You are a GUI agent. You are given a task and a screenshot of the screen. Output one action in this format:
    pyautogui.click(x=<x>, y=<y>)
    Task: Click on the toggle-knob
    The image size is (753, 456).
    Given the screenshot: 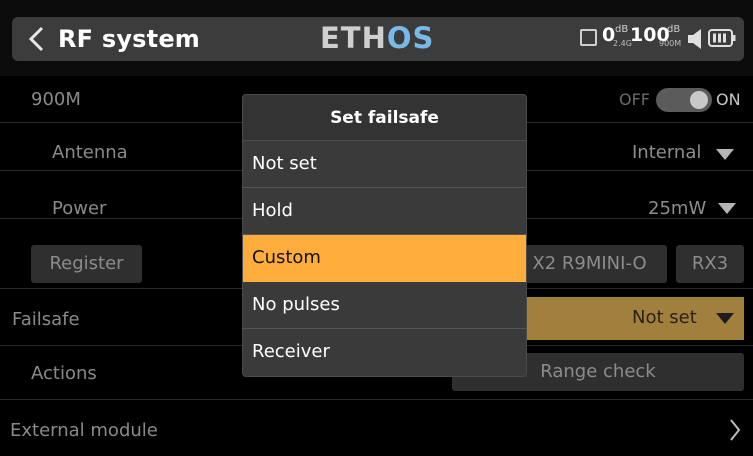 What is the action you would take?
    pyautogui.click(x=699, y=100)
    